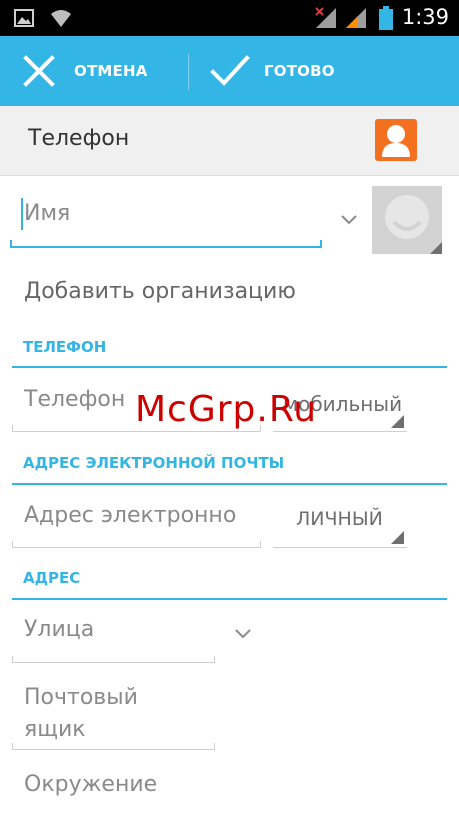 The image size is (459, 819). I want to click on email-placeholder: Адрес электронно, so click(130, 515).